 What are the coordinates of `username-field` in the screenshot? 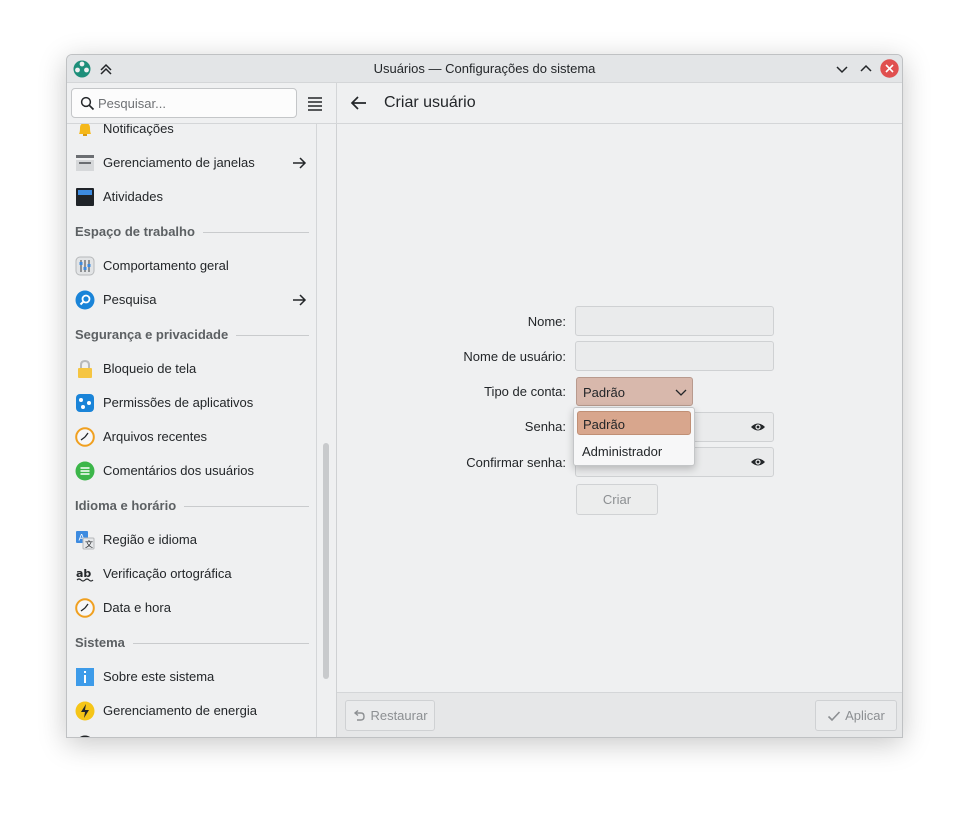 It's located at (674, 356).